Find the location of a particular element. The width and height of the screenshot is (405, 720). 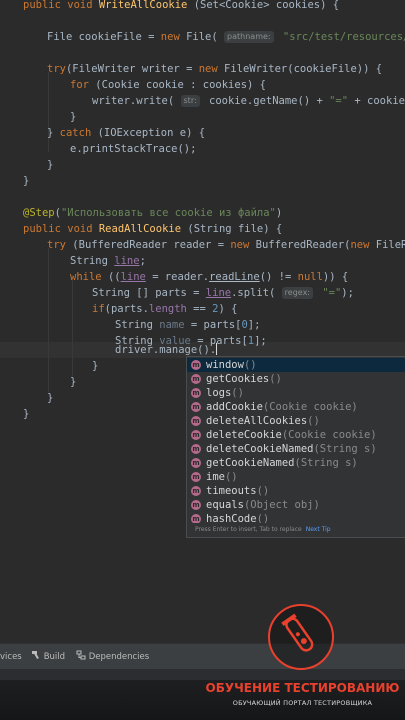

code-token: File( is located at coordinates (205, 37).